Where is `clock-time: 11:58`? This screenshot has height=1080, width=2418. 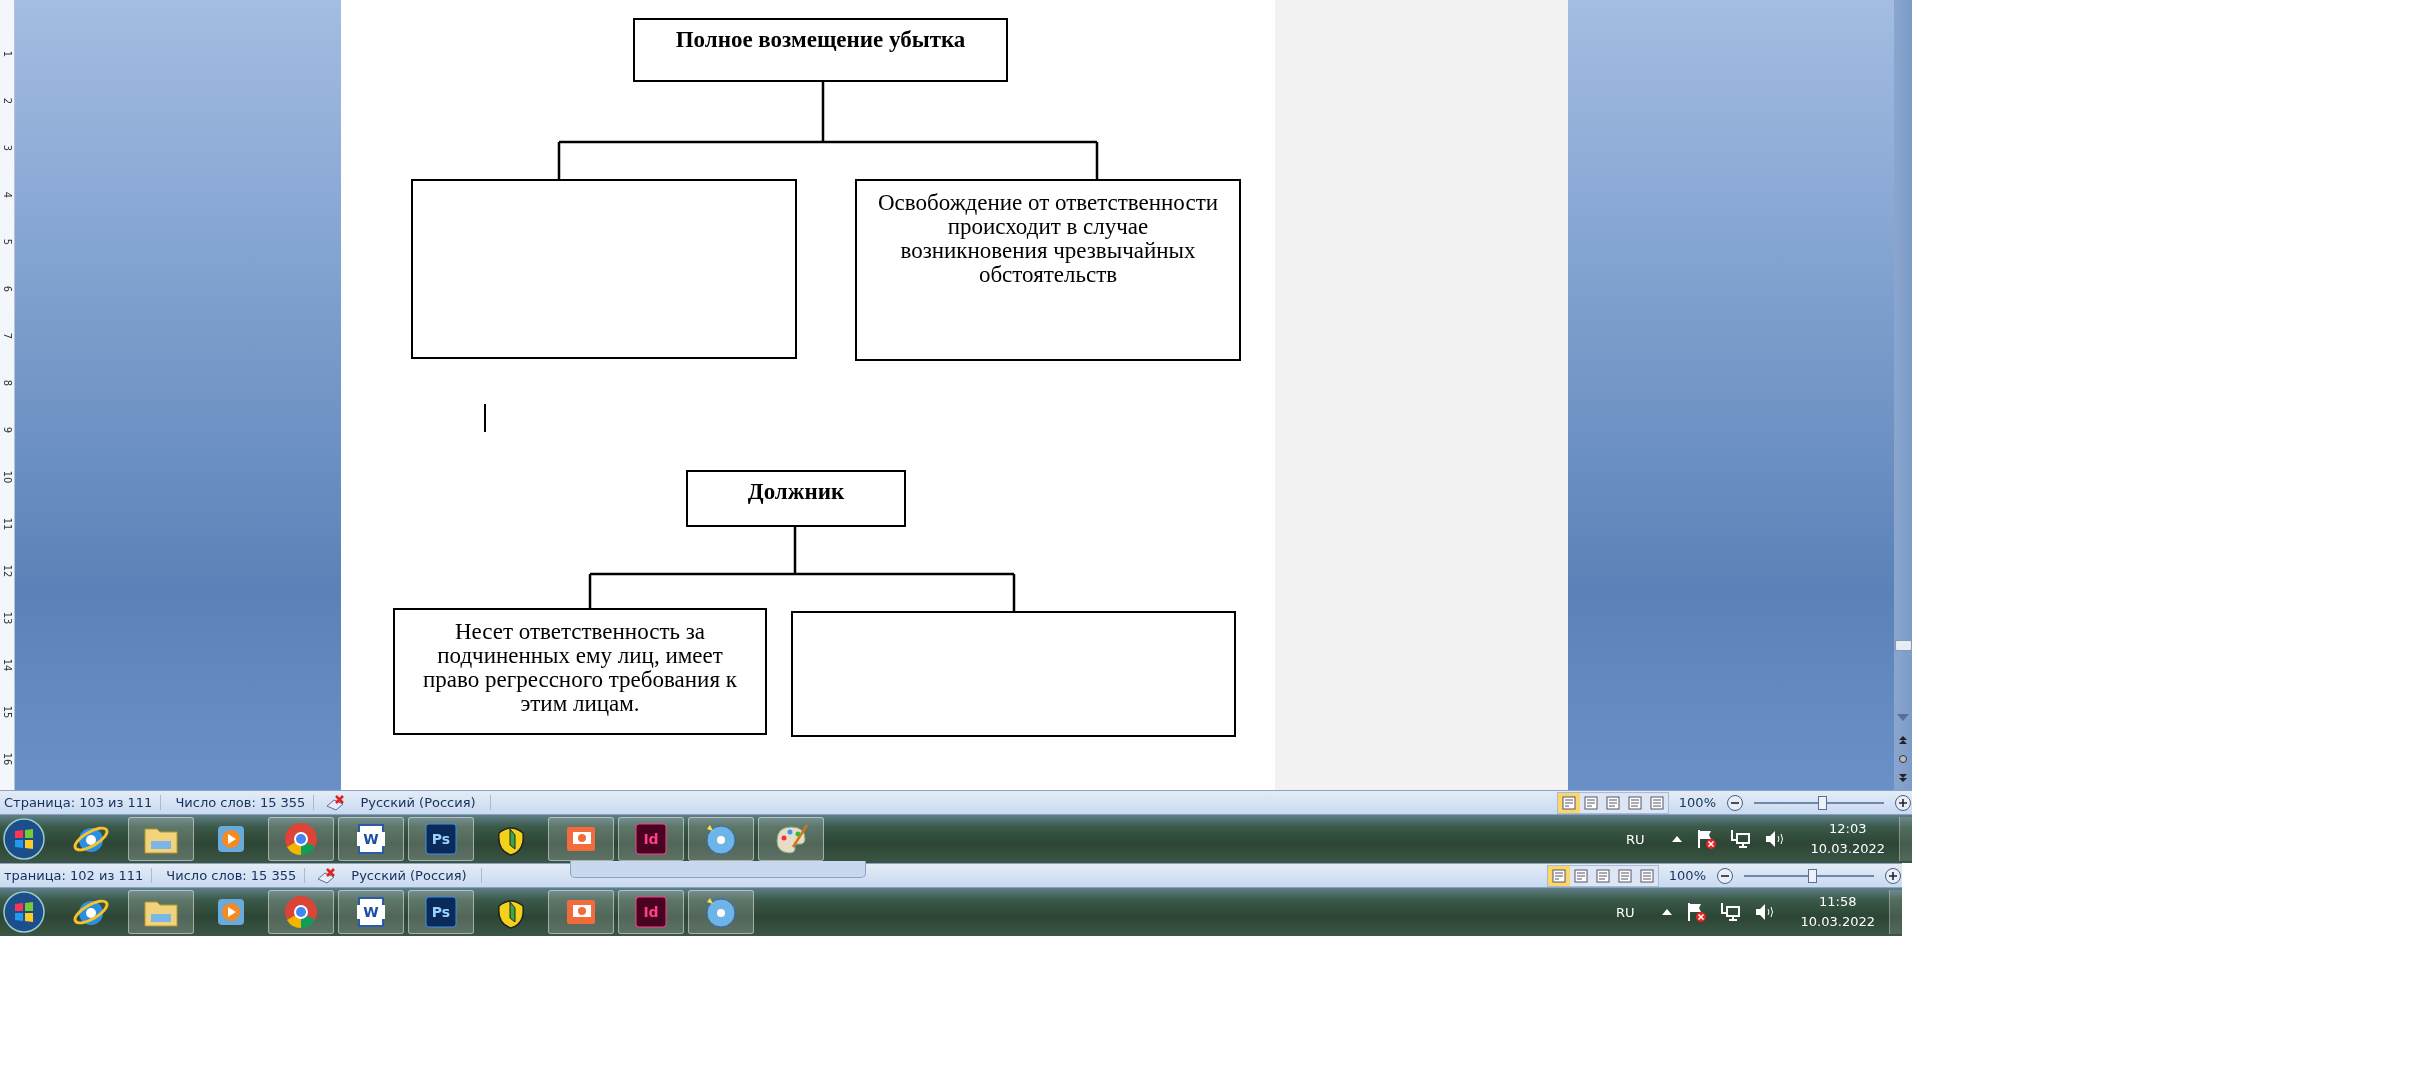
clock-time: 11:58 is located at coordinates (1838, 902).